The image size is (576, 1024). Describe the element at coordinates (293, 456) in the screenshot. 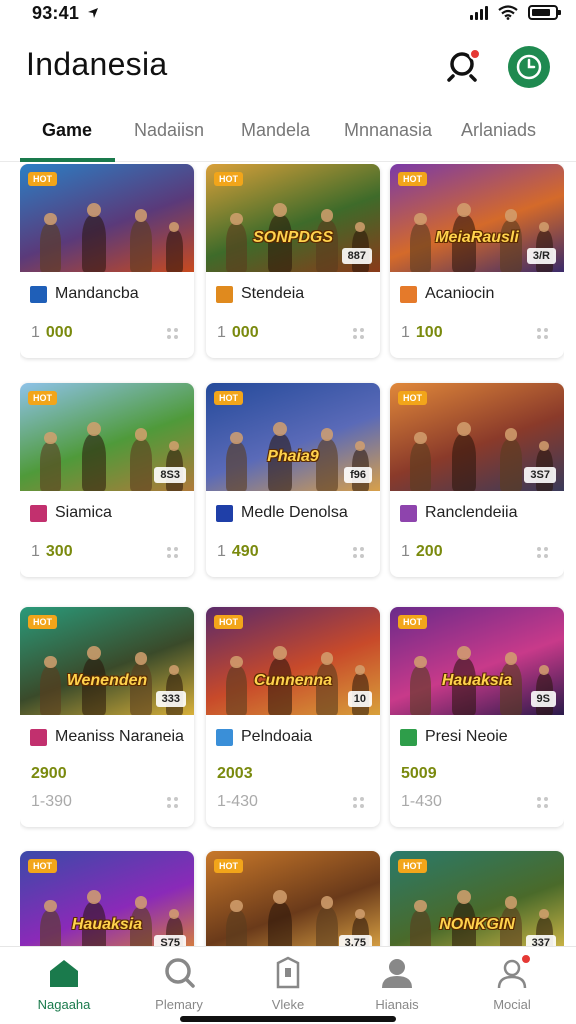

I see `game-logo-text: Phaia9` at that location.